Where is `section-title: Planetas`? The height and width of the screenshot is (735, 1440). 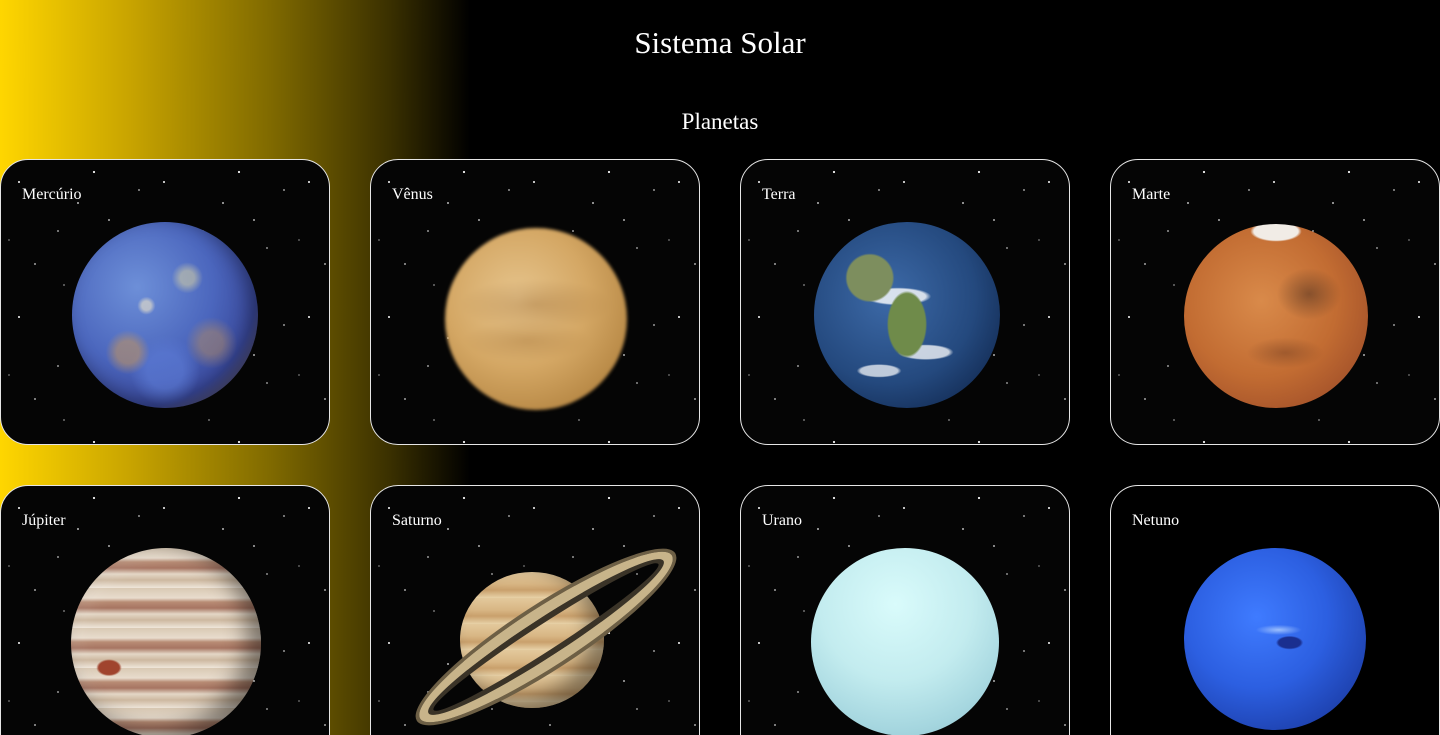 section-title: Planetas is located at coordinates (720, 121).